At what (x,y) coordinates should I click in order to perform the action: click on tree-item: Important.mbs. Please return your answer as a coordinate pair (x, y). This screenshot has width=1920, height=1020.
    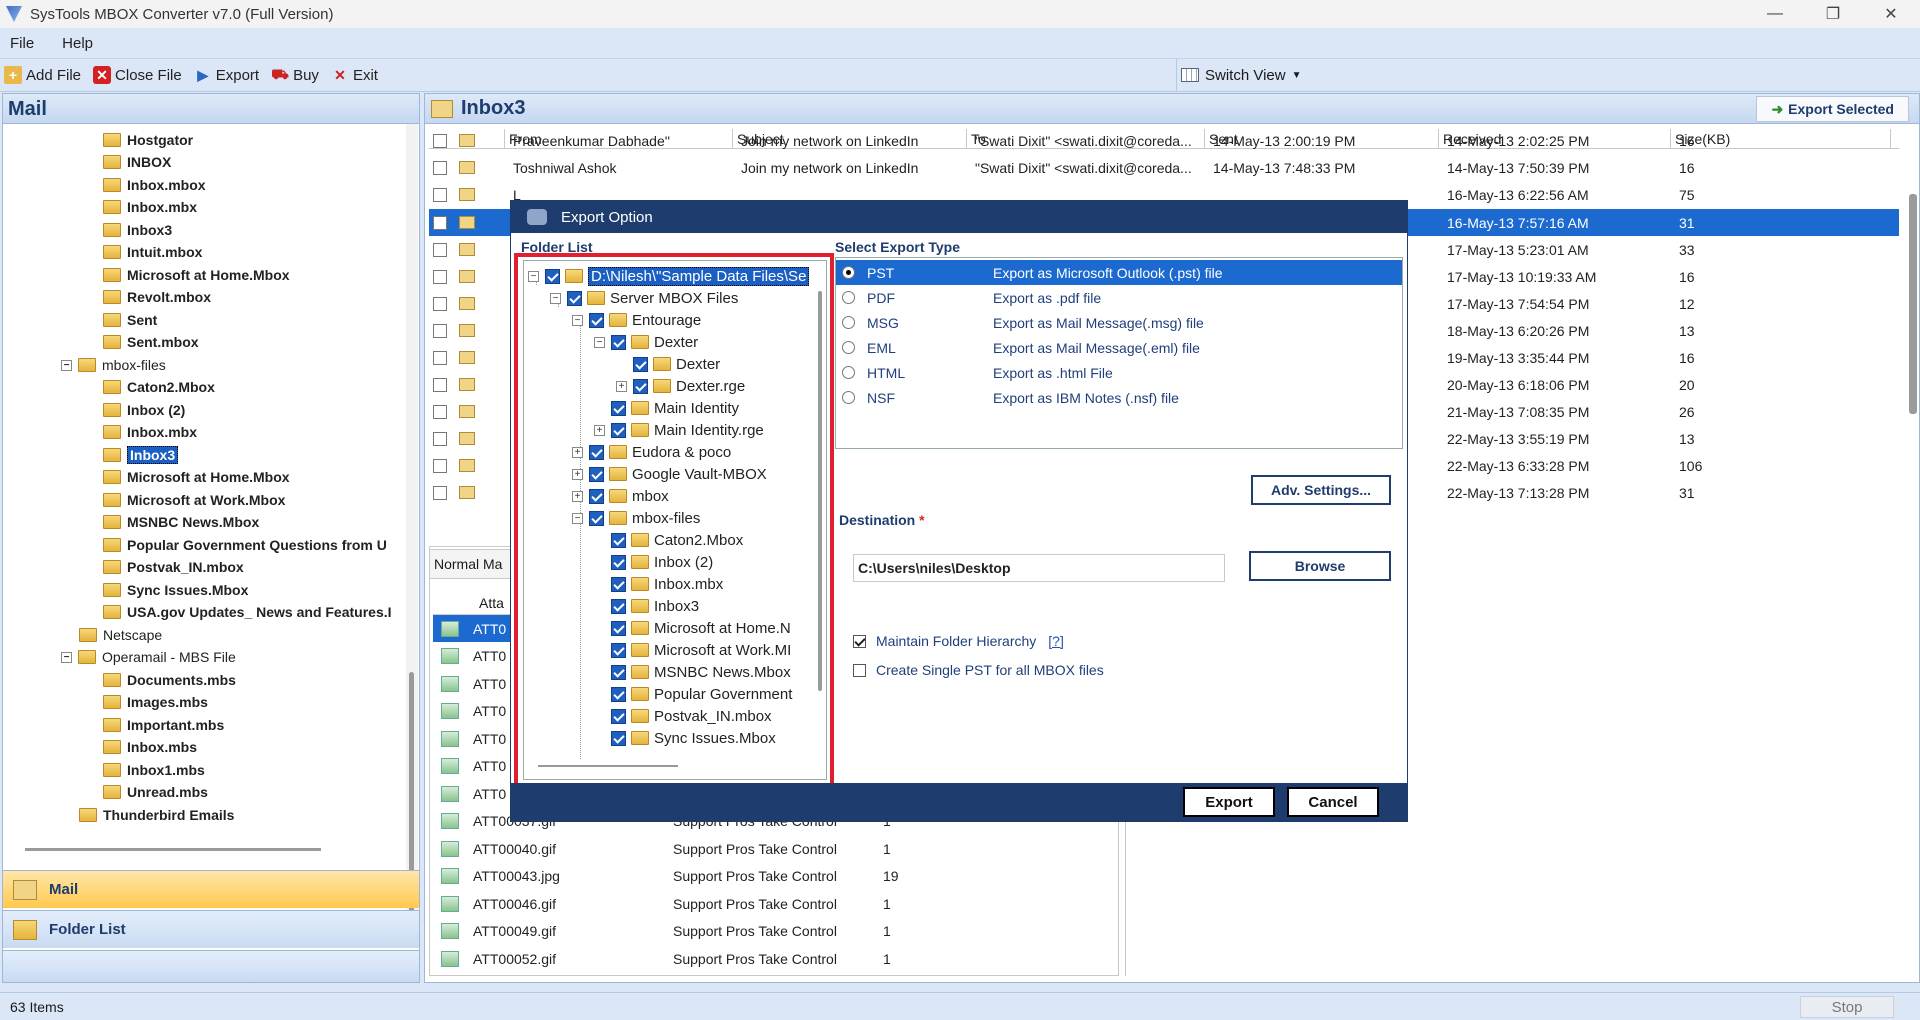
    Looking at the image, I should click on (163, 725).